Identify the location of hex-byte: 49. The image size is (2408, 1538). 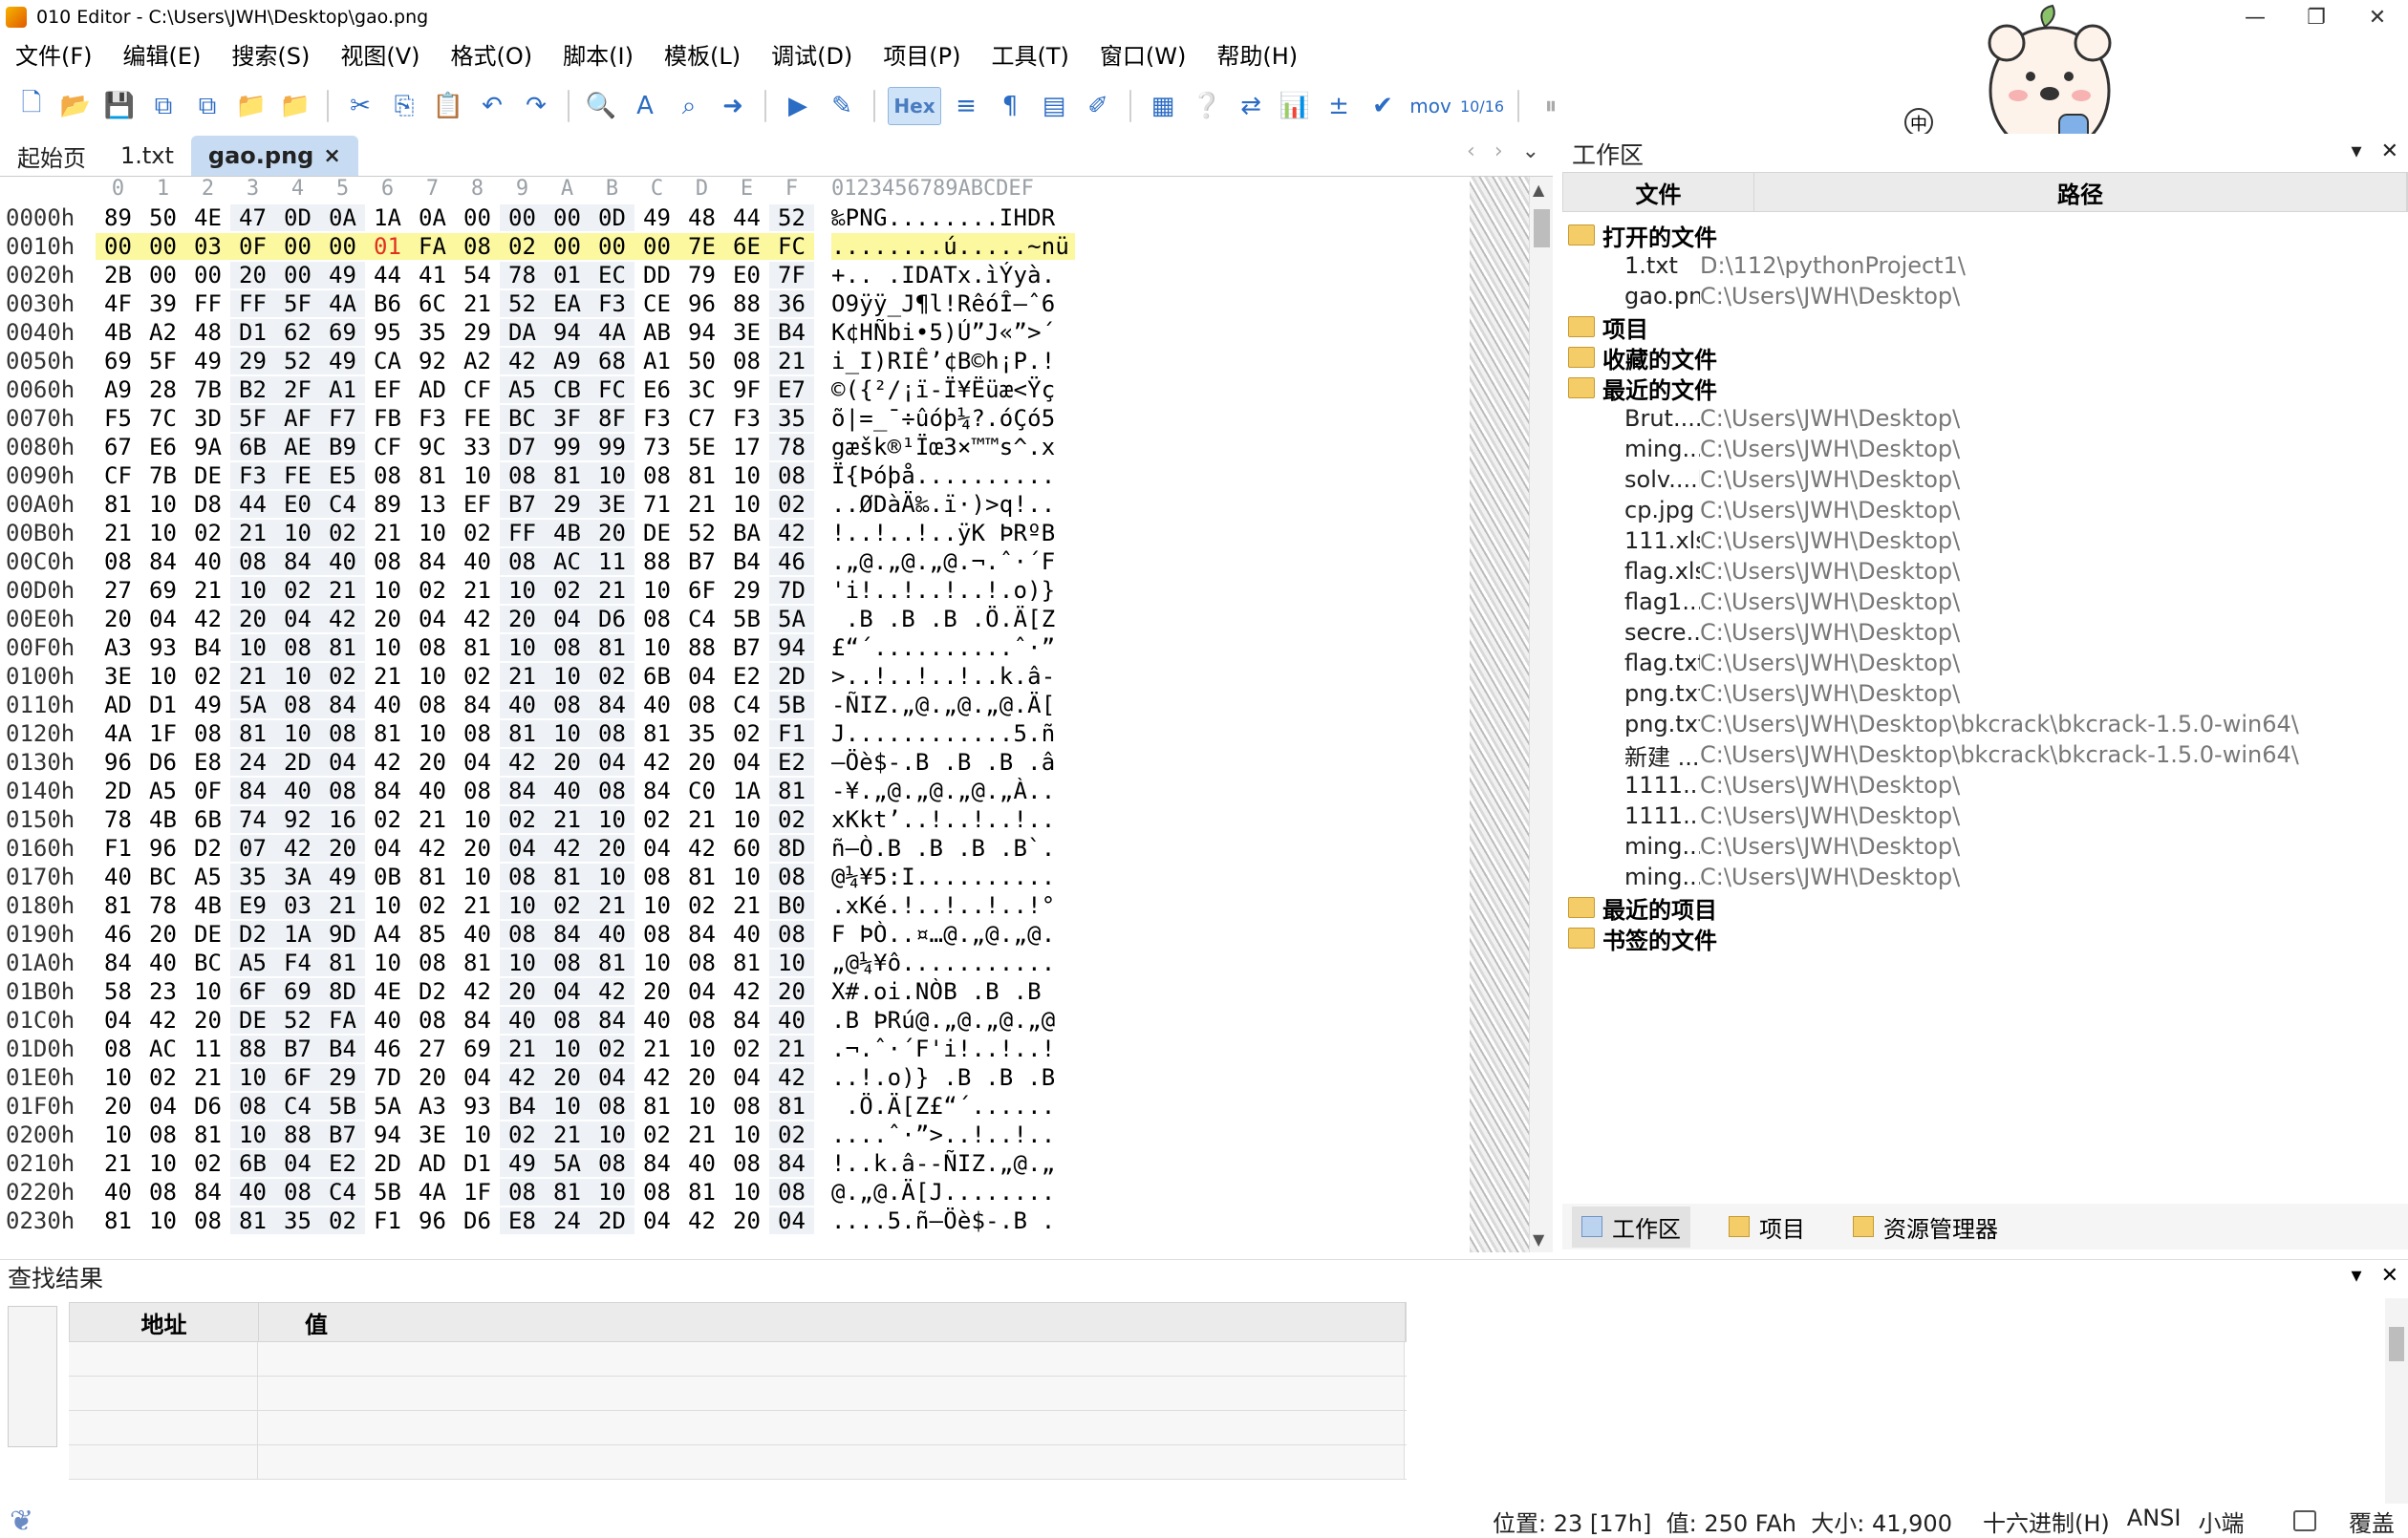
(208, 361).